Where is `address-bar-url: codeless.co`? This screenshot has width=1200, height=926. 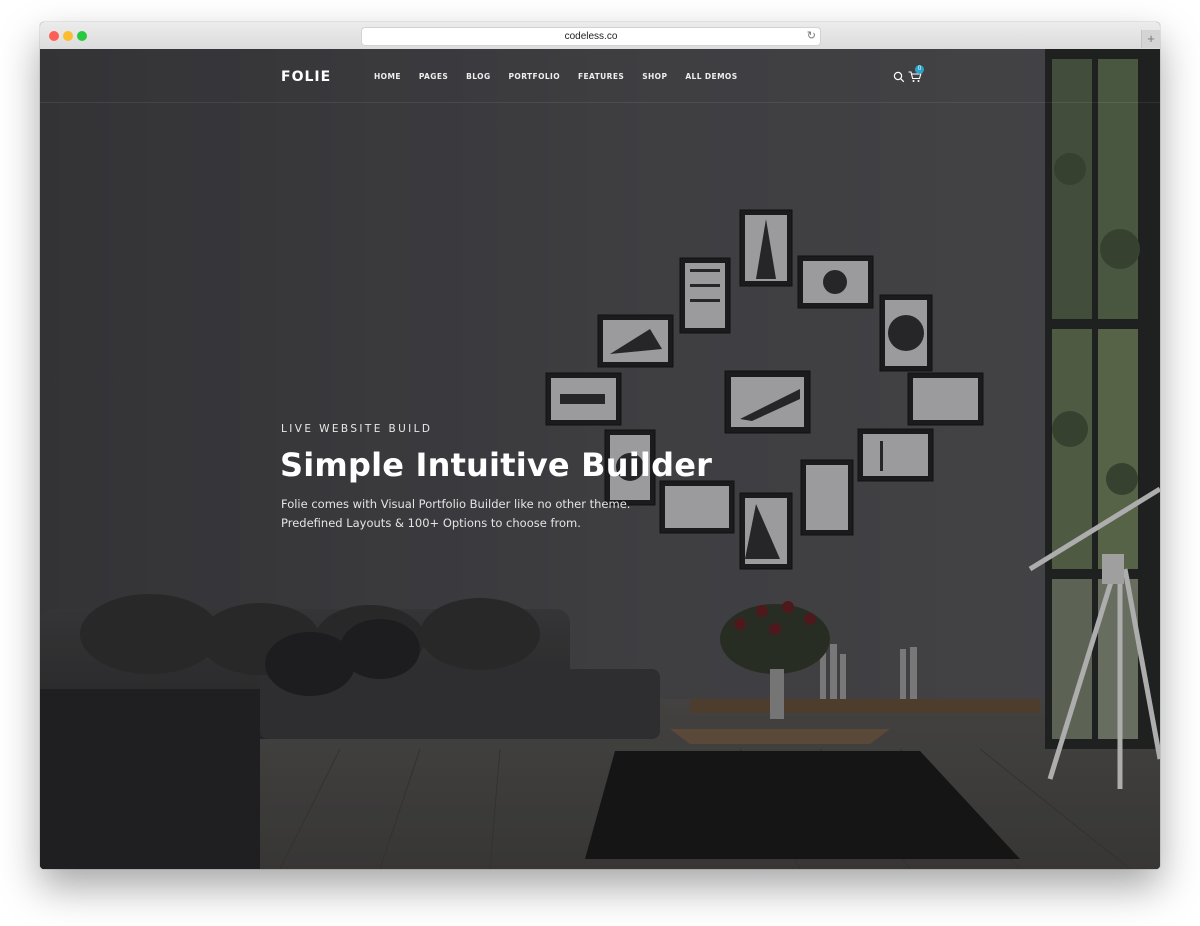
address-bar-url: codeless.co is located at coordinates (591, 36).